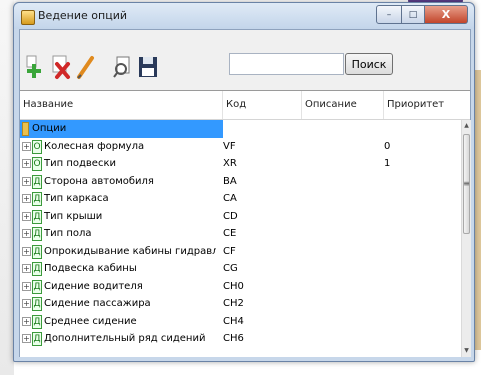  Describe the element at coordinates (82, 15) in the screenshot. I see `window-title: Ведение опций` at that location.